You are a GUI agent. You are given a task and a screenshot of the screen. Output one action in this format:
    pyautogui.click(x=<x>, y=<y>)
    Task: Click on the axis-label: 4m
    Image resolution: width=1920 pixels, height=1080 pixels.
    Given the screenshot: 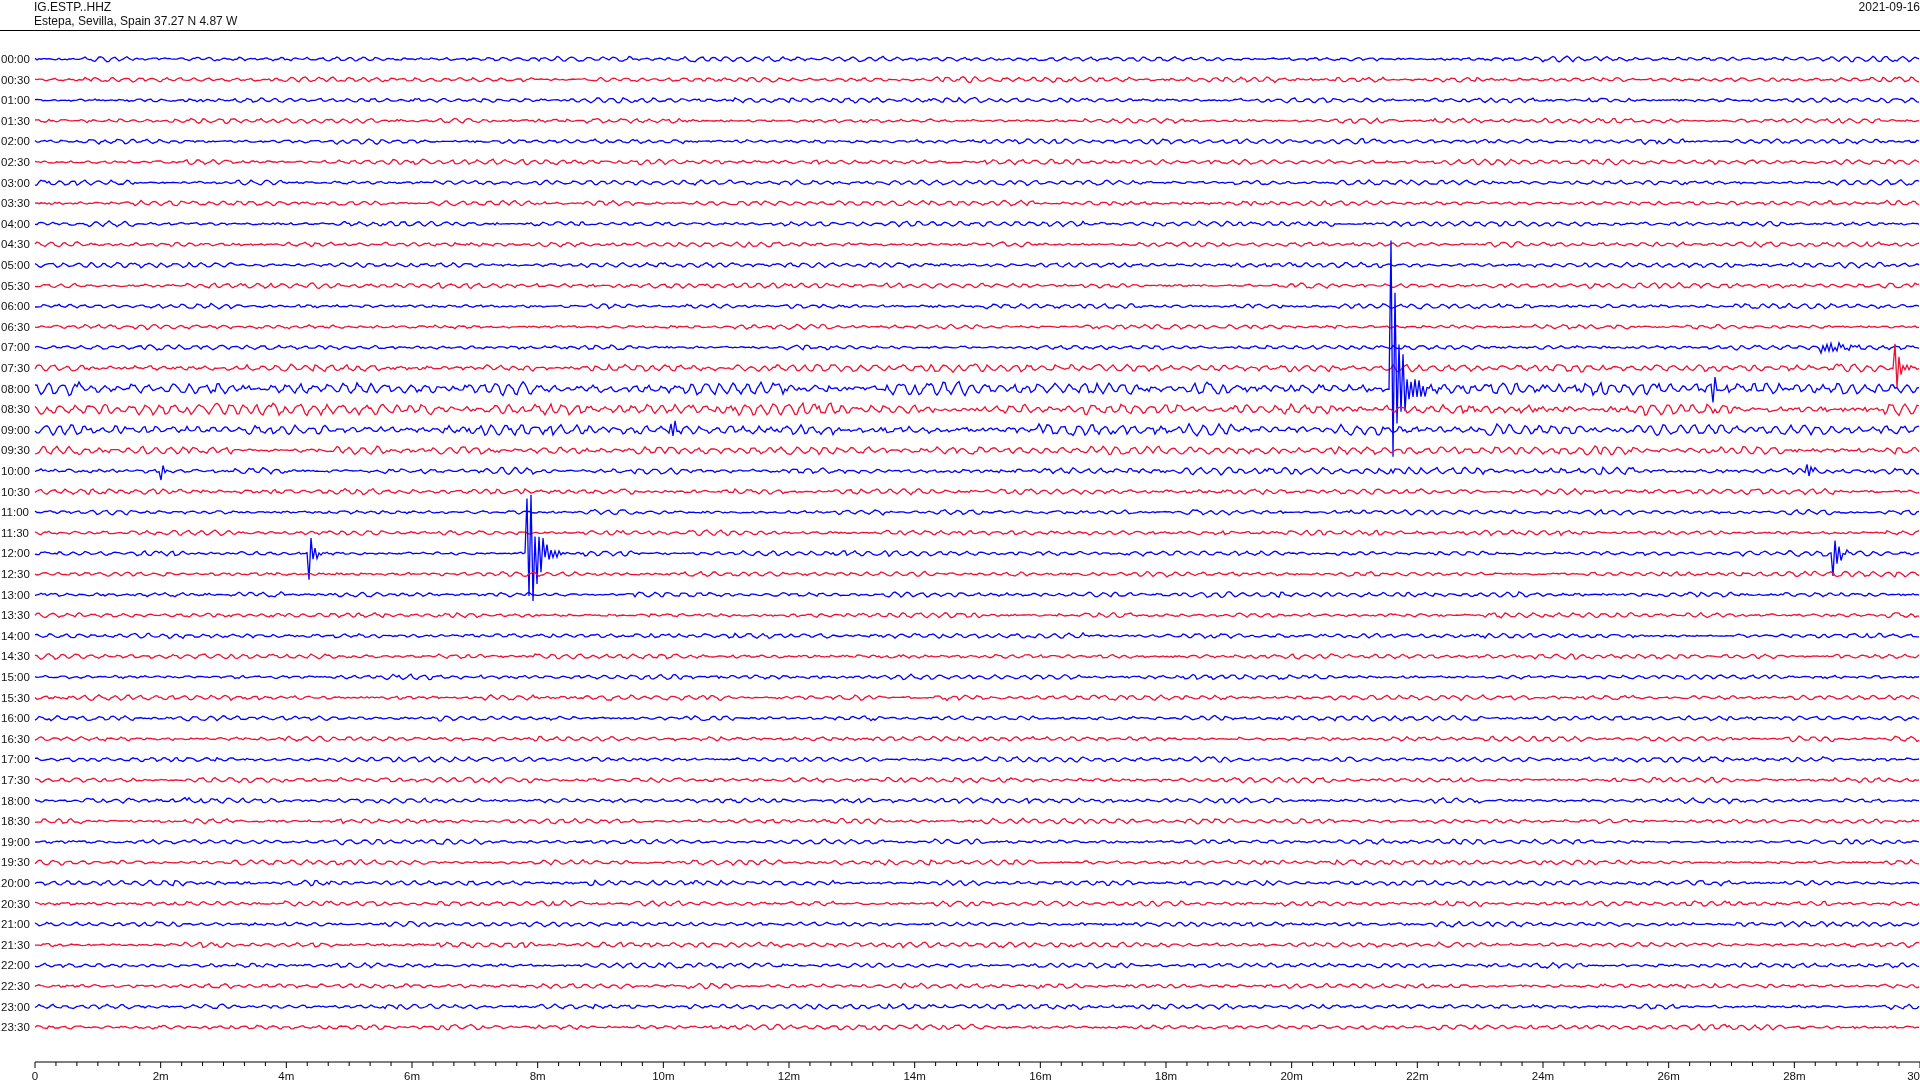 What is the action you would take?
    pyautogui.click(x=286, y=1075)
    